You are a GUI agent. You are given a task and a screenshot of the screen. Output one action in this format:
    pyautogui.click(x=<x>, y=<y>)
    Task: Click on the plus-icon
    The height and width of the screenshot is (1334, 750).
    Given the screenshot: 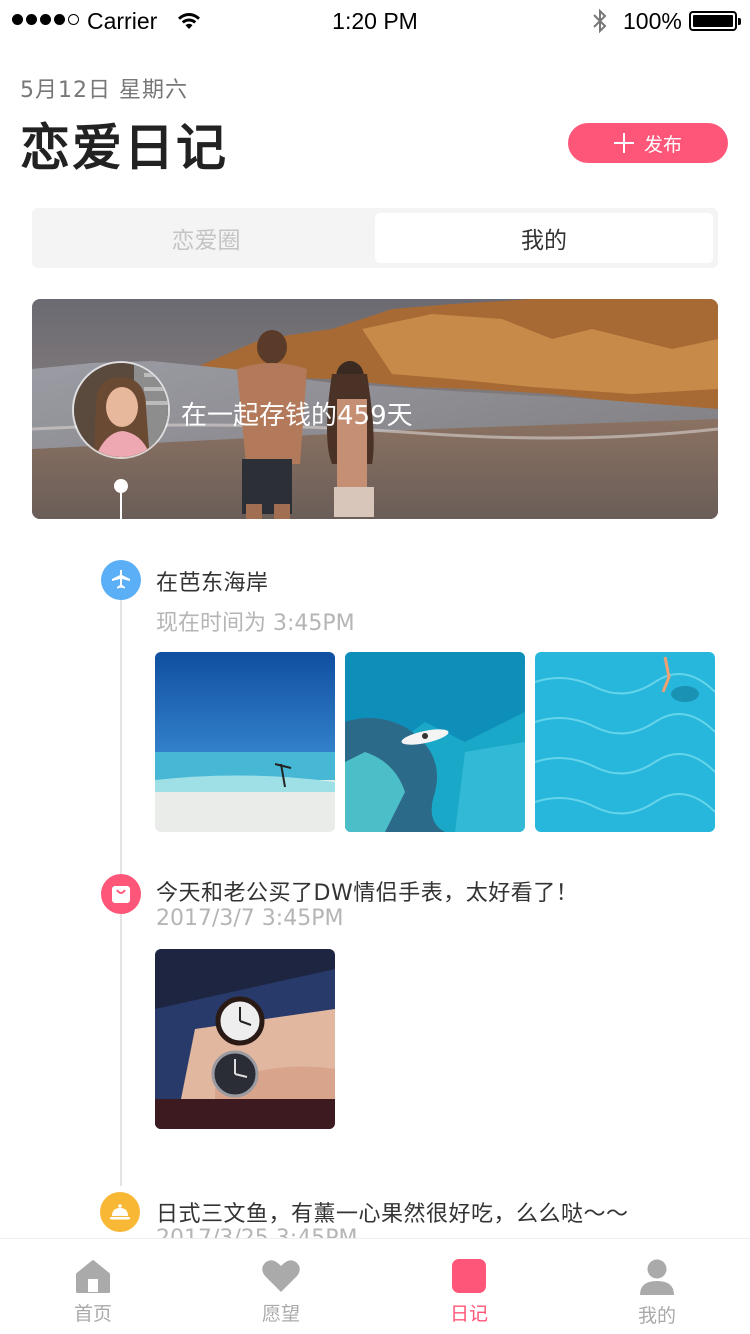 What is the action you would take?
    pyautogui.click(x=623, y=143)
    